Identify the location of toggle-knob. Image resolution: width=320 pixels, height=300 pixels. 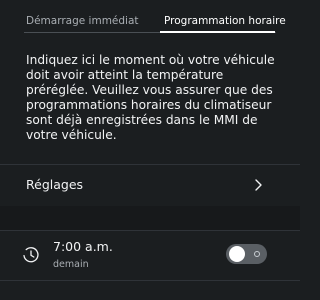
(237, 254).